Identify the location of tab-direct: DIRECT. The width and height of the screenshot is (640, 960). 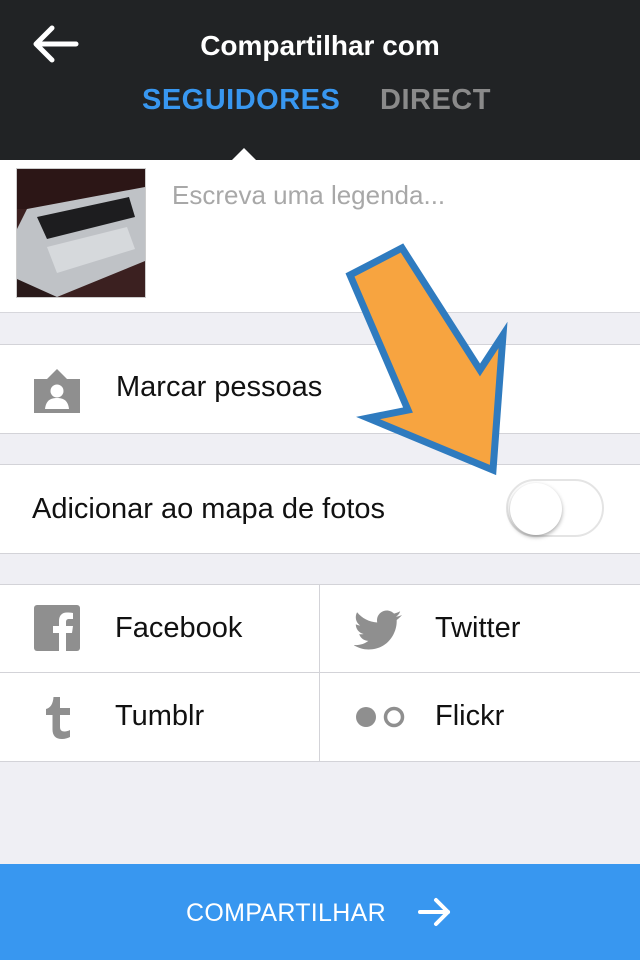
(435, 100).